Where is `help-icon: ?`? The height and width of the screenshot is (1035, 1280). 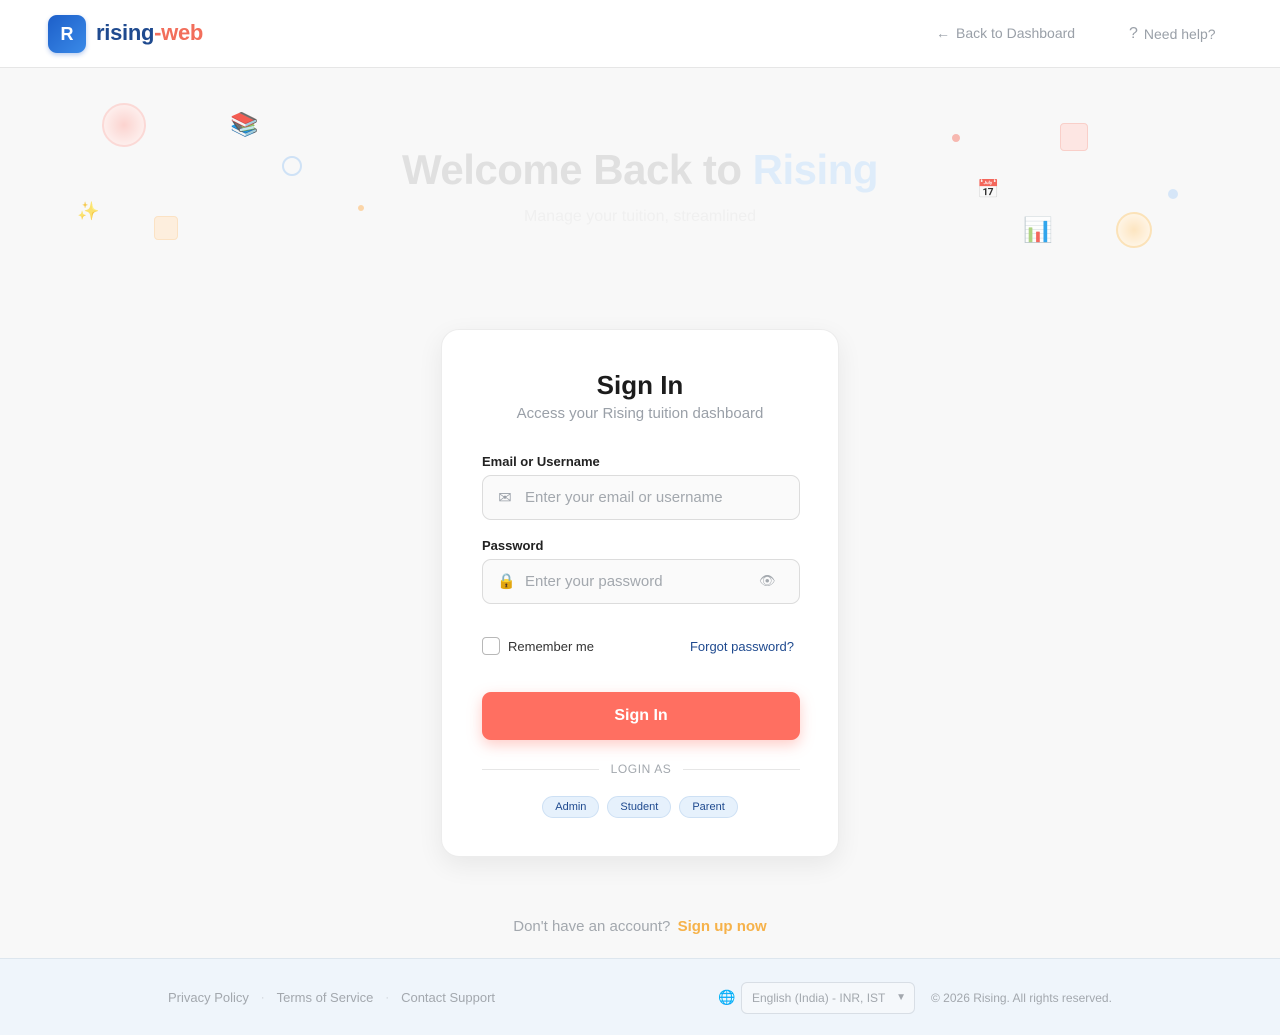 help-icon: ? is located at coordinates (1133, 33).